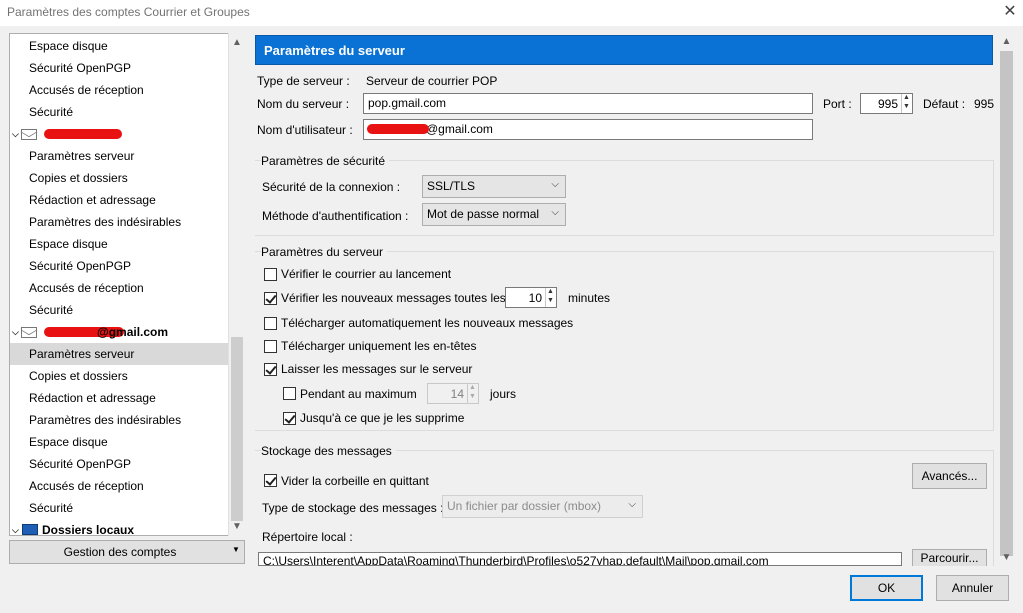 This screenshot has width=1023, height=613. I want to click on connection-security-value: SSL/TLS, so click(451, 186).